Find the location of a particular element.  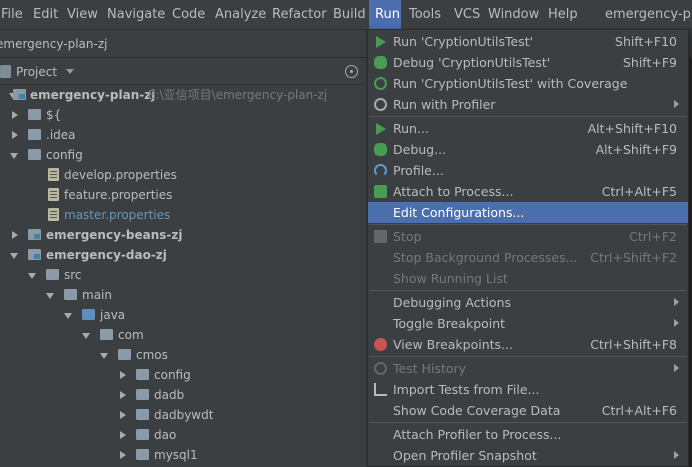

package-icon is located at coordinates (142, 414).